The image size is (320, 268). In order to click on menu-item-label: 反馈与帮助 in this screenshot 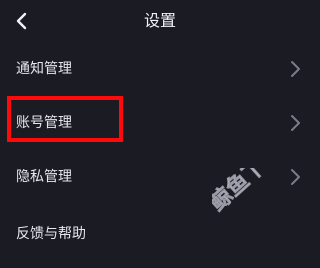, I will do `click(51, 234)`.